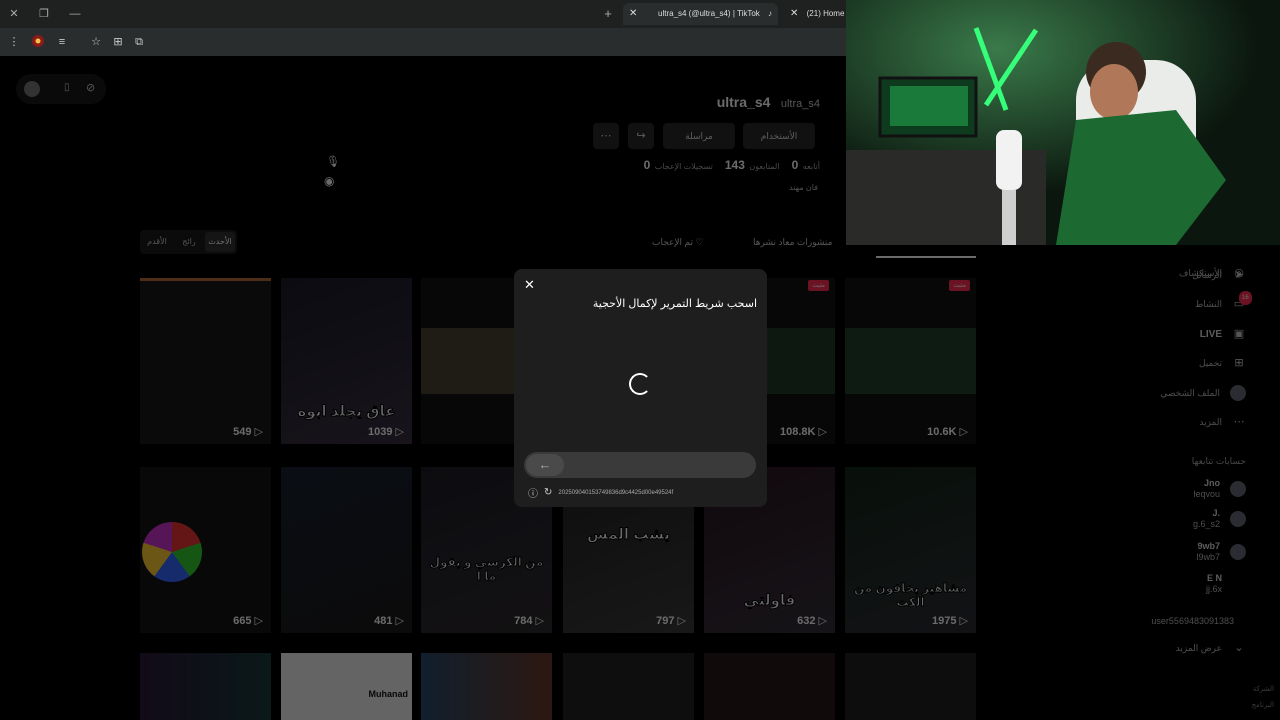 This screenshot has width=1280, height=720. What do you see at coordinates (1239, 275) in the screenshot?
I see `send-icon: ➤` at bounding box center [1239, 275].